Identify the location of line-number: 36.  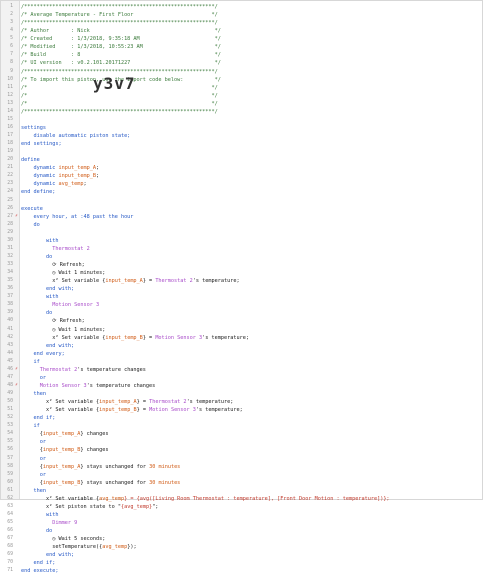
(10, 289).